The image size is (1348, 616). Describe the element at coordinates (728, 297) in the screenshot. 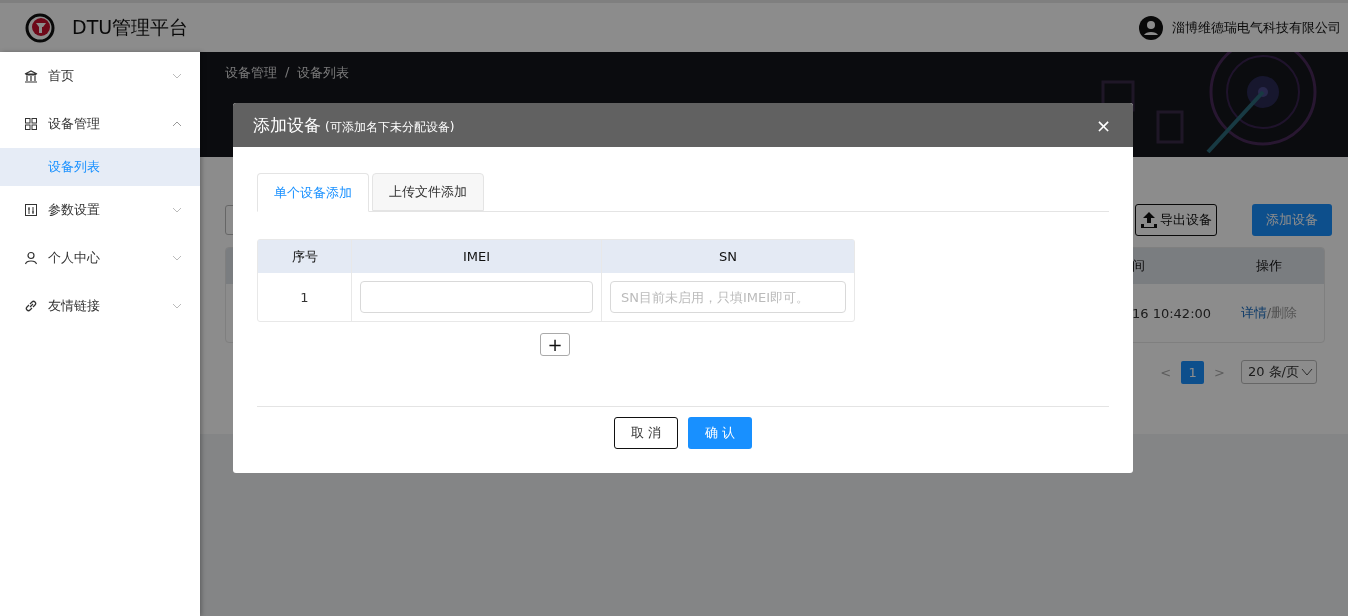

I see `sn-input: SN目前未启用，只填IMEI即可。` at that location.